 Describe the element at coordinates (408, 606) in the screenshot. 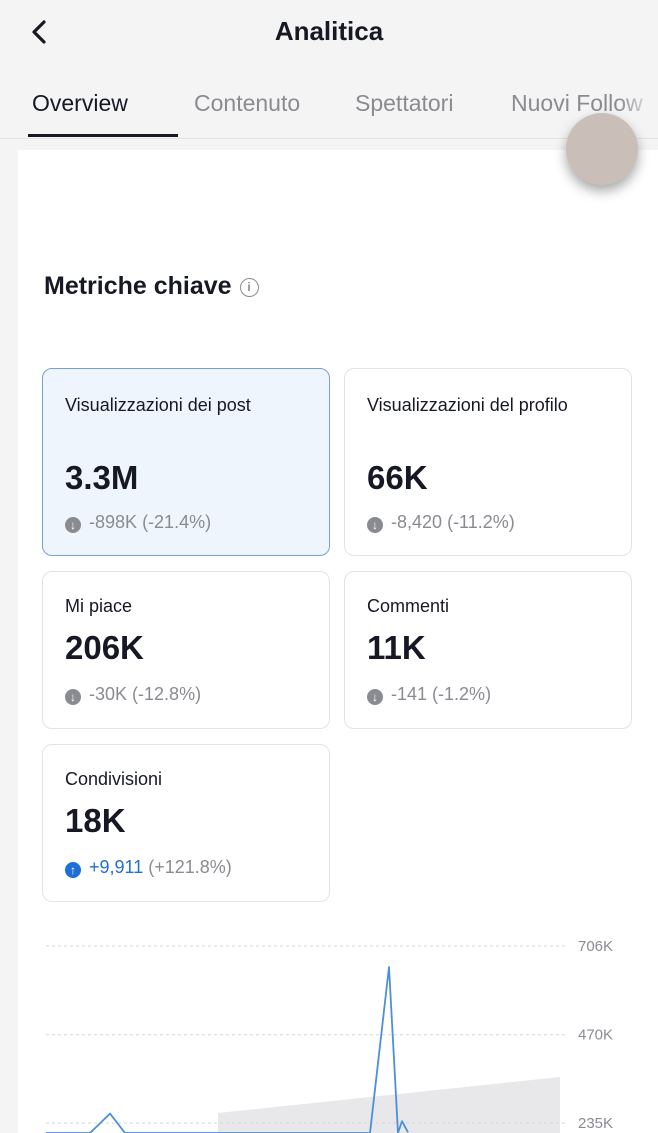

I see `metric-label: Commenti` at that location.